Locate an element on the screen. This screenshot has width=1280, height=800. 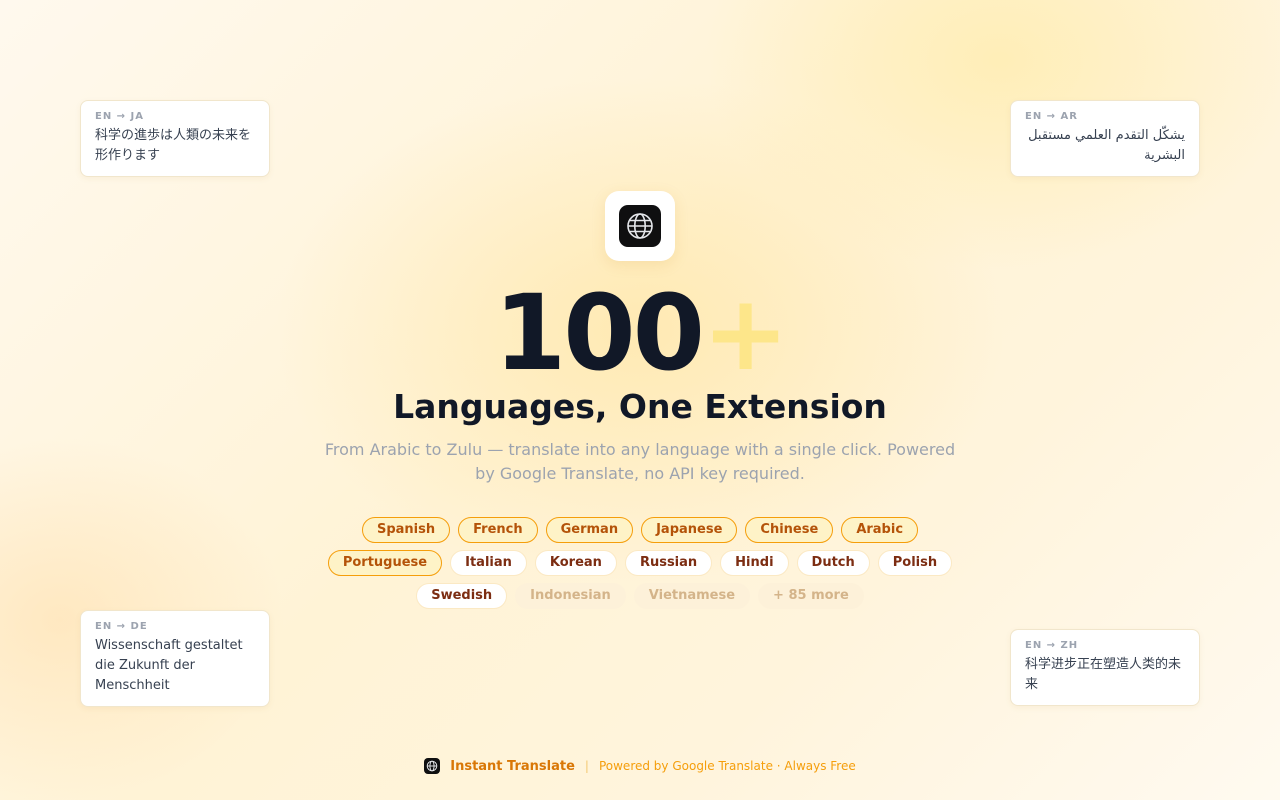
language-chip: Vietnamese is located at coordinates (692, 596).